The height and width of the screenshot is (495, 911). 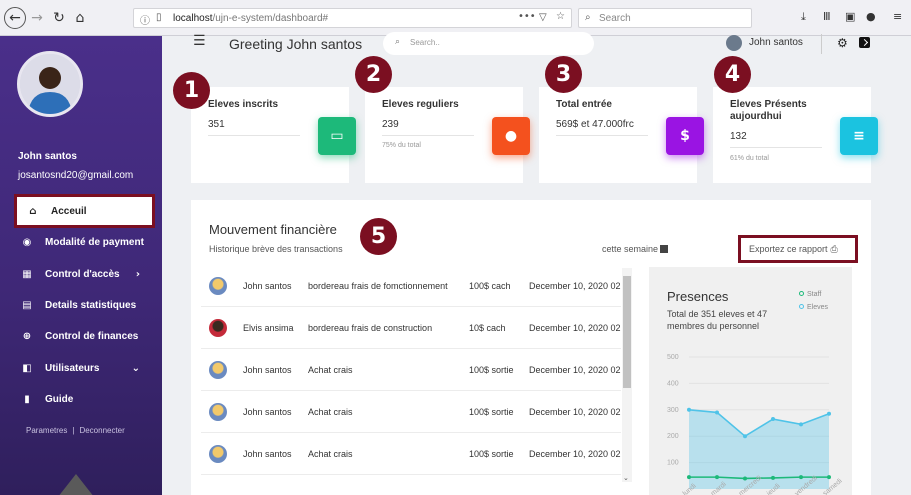 What do you see at coordinates (527, 16) in the screenshot?
I see `more-icon: •••` at bounding box center [527, 16].